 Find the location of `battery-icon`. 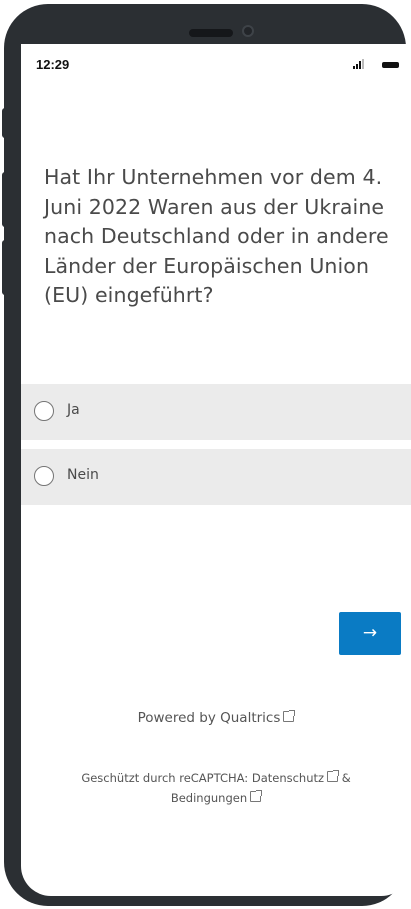

battery-icon is located at coordinates (390, 65).